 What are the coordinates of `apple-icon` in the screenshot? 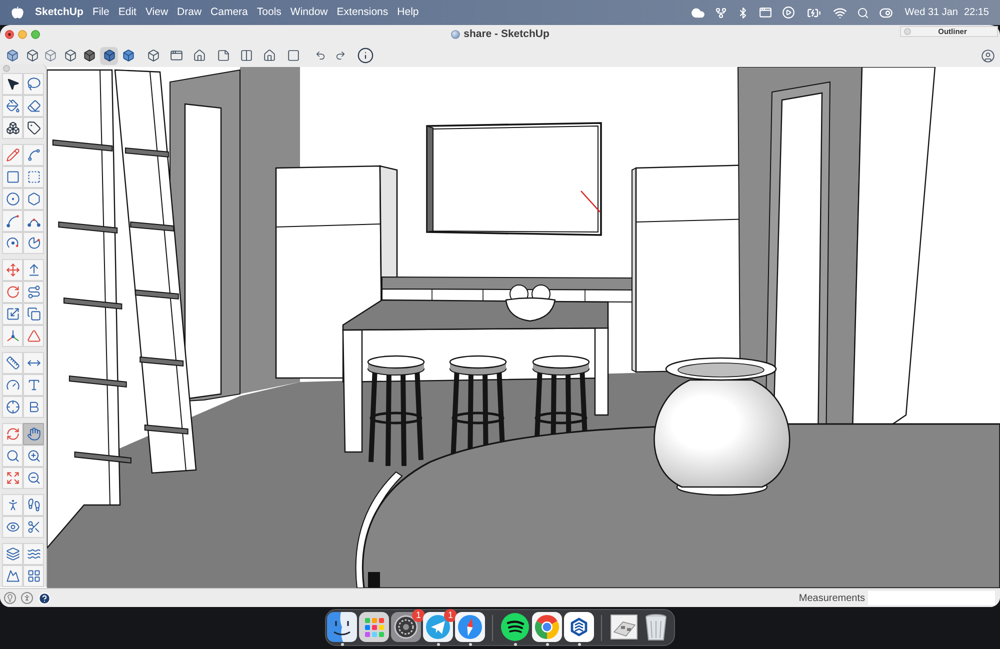 It's located at (17, 12).